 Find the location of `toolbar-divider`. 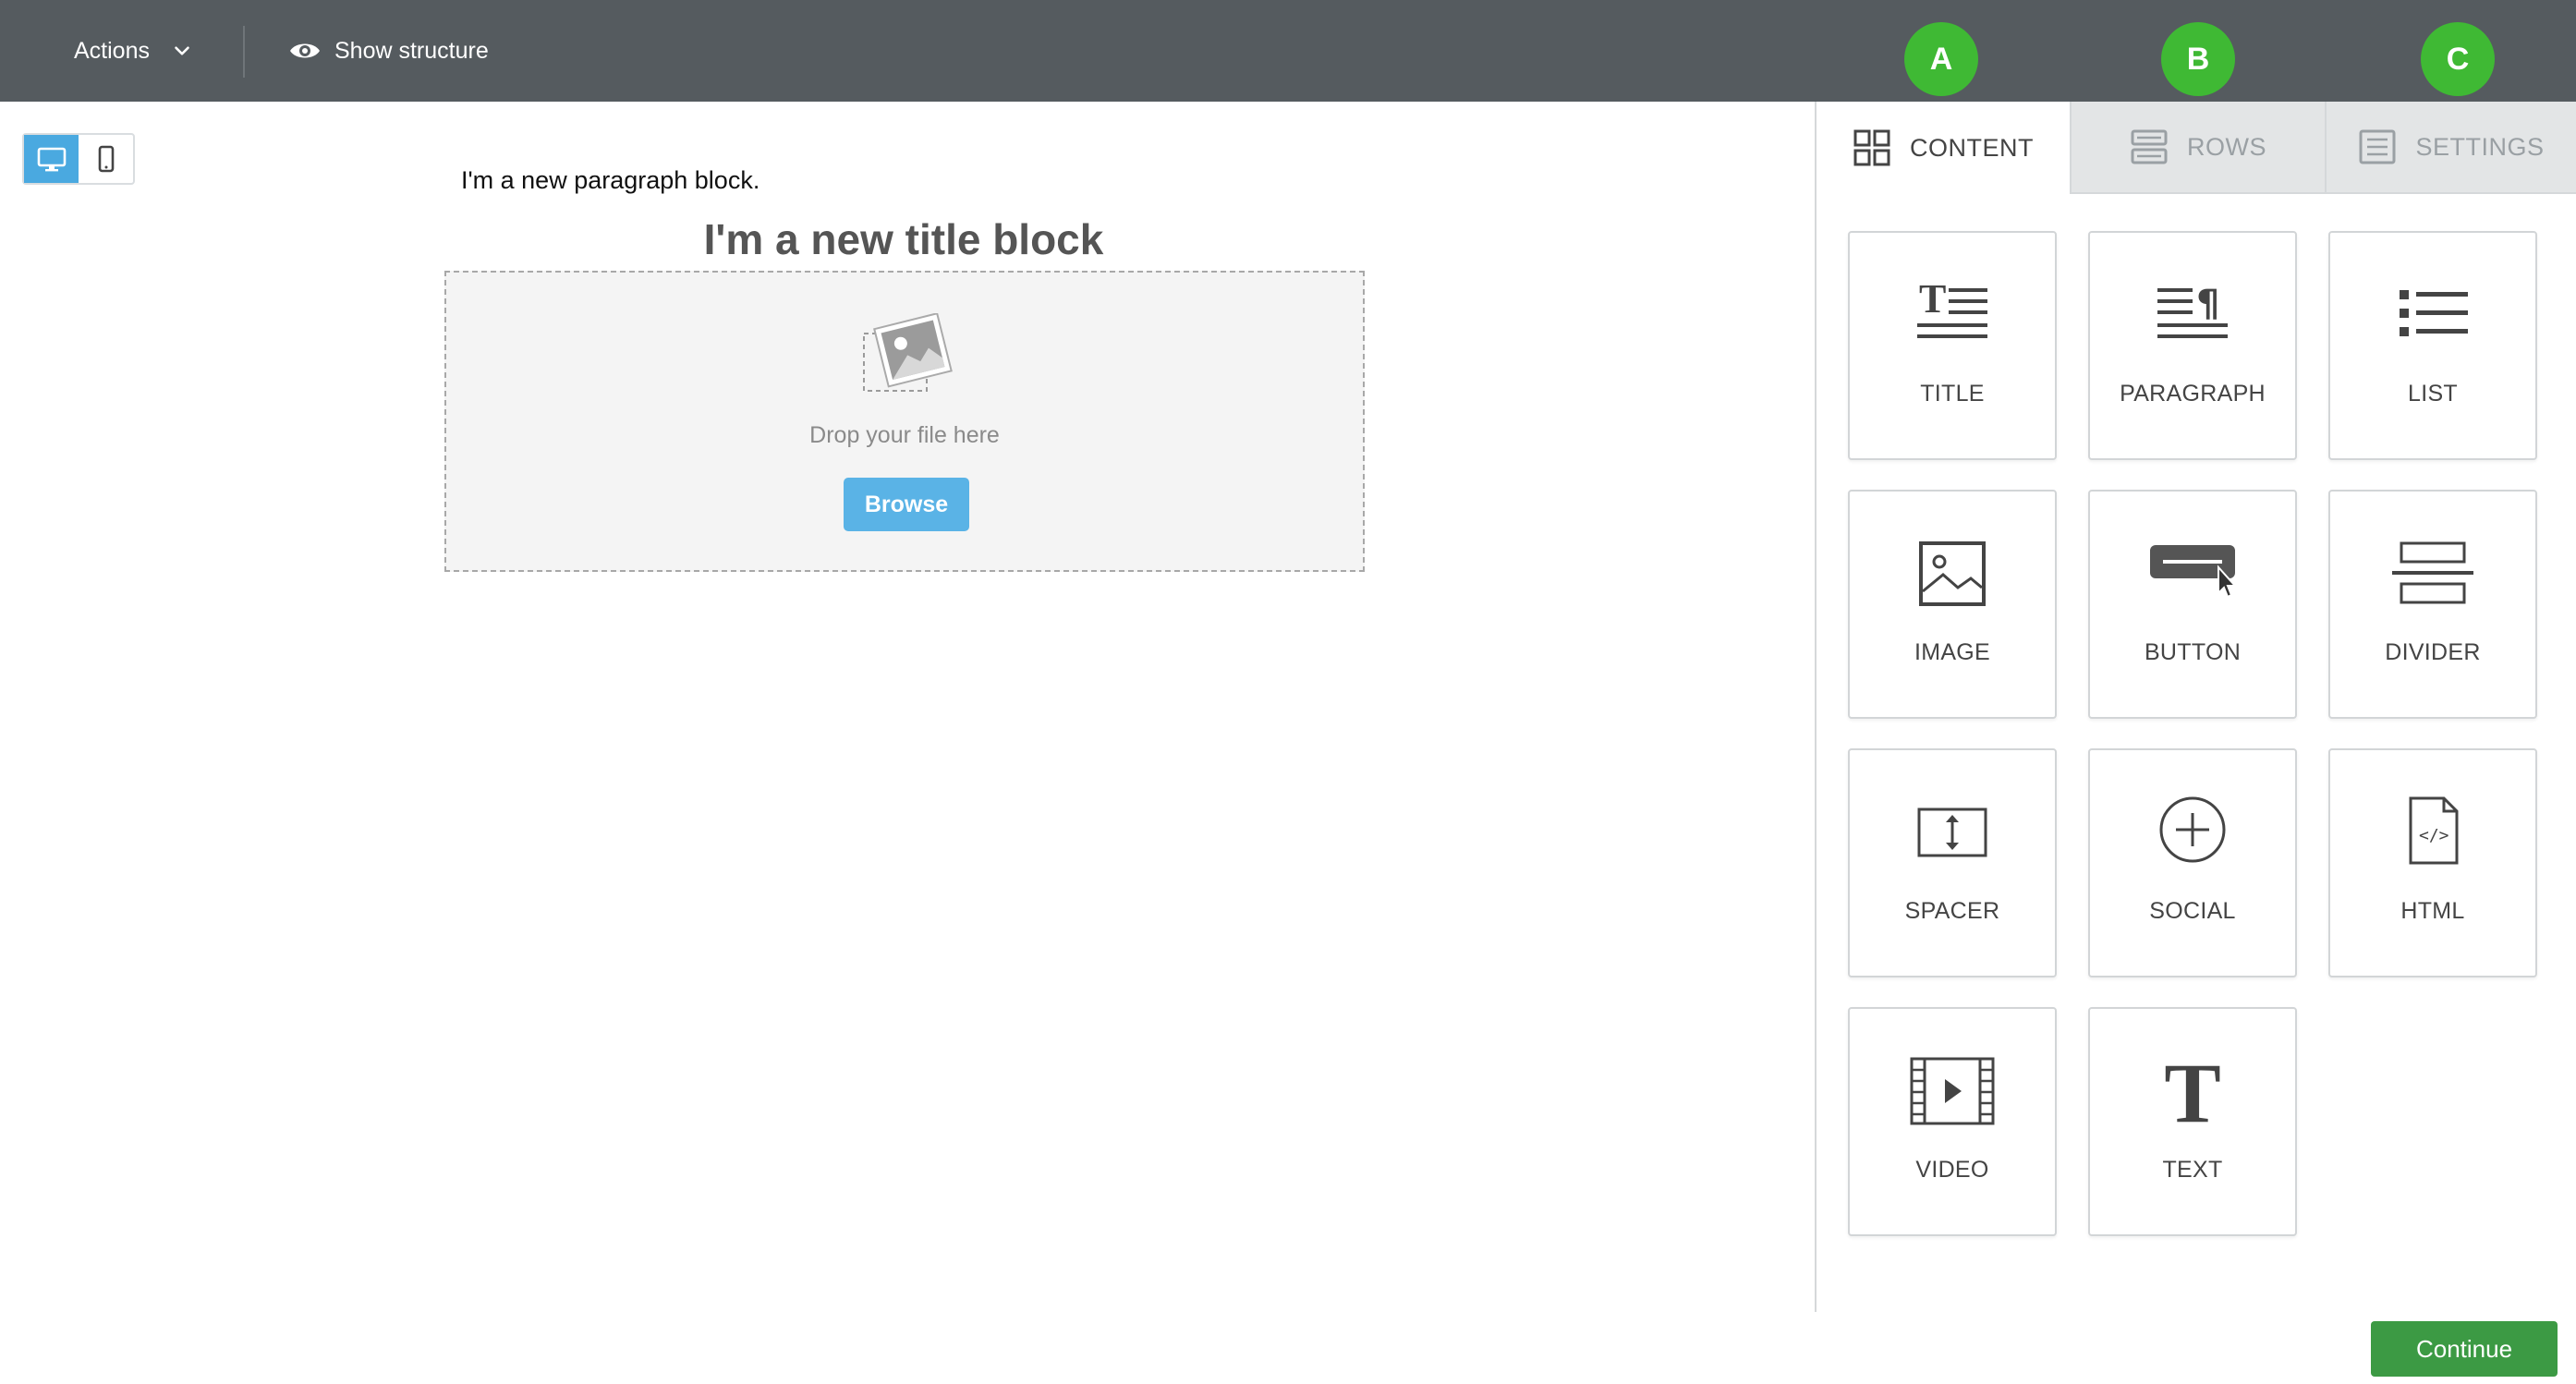

toolbar-divider is located at coordinates (244, 52).